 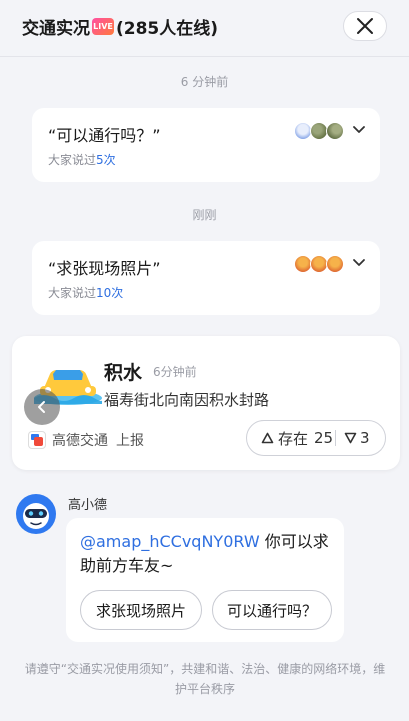 What do you see at coordinates (206, 145) in the screenshot?
I see `question-card-pass: “可以通行吗？” 大家说过5次` at bounding box center [206, 145].